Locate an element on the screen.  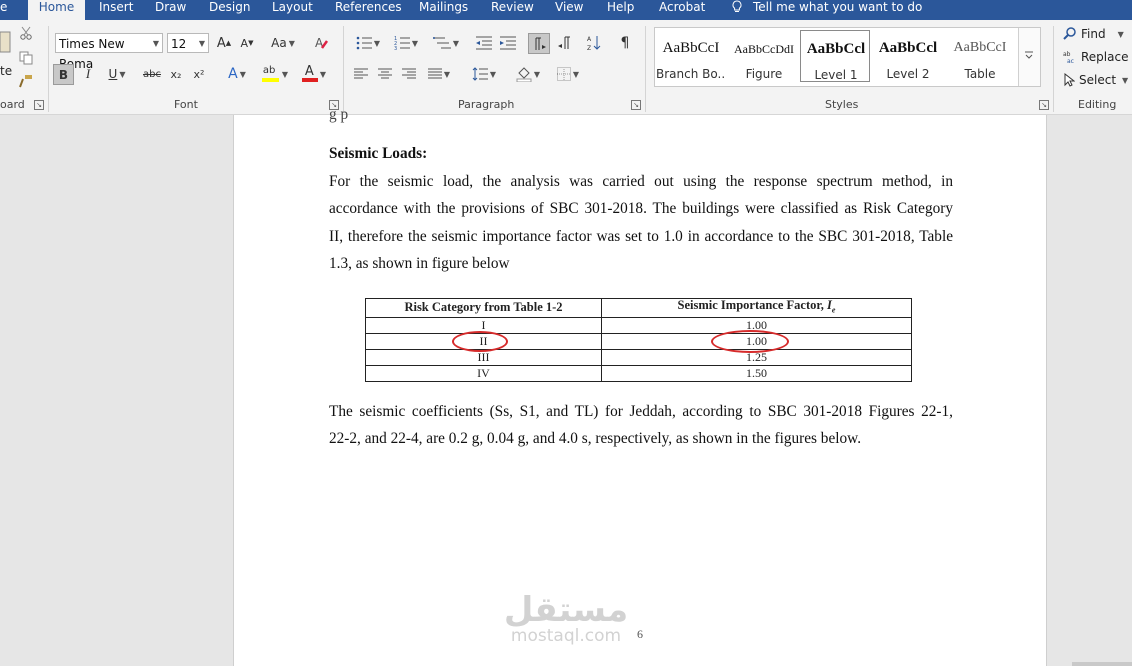
tab-mailings: Mailings is located at coordinates (443, 10).